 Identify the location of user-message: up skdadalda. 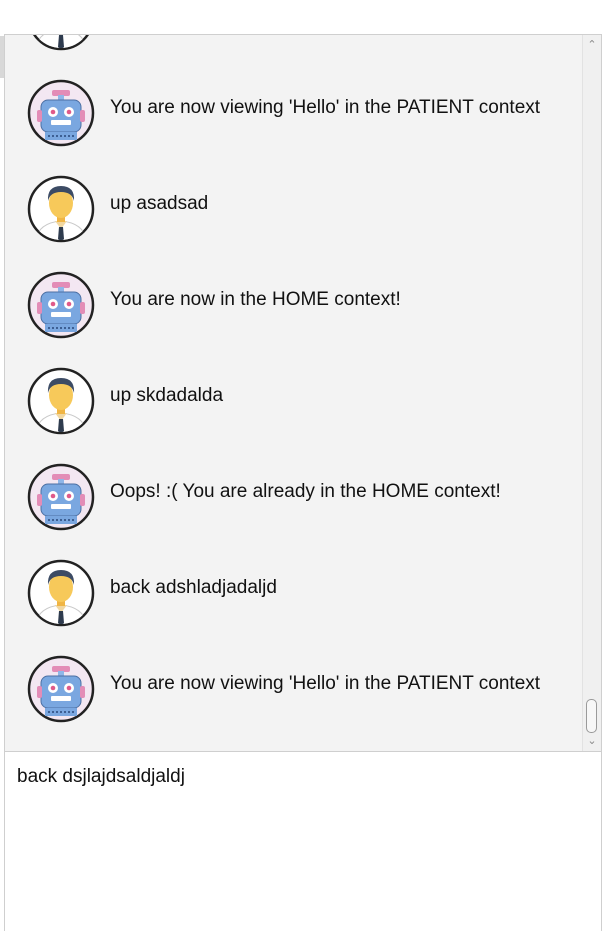
(294, 401).